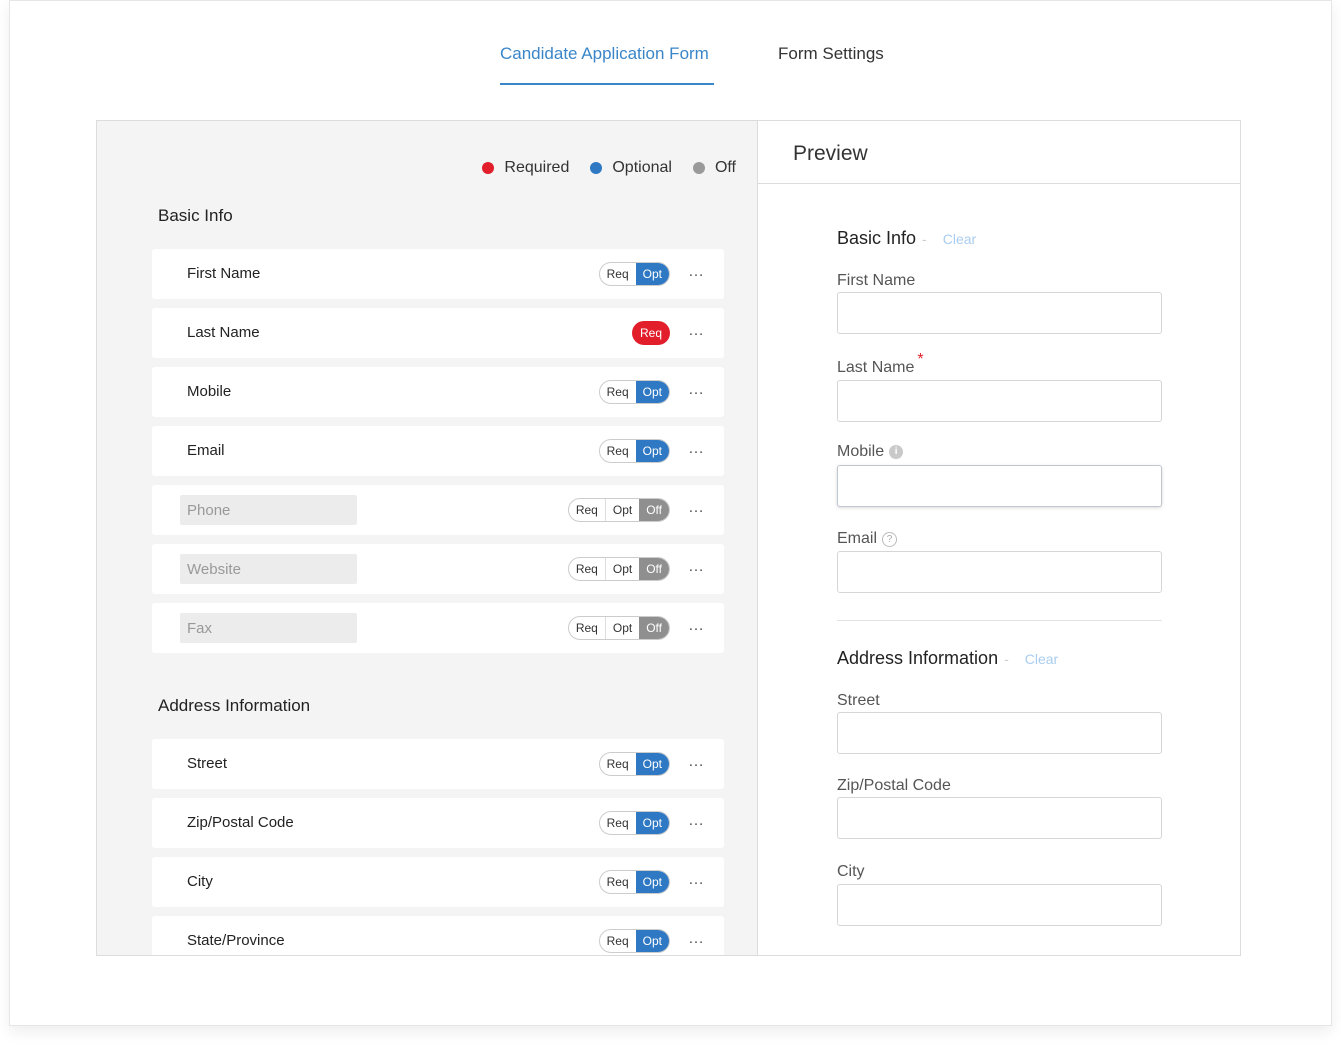 The height and width of the screenshot is (1047, 1341). I want to click on required-asterisk: *, so click(920, 359).